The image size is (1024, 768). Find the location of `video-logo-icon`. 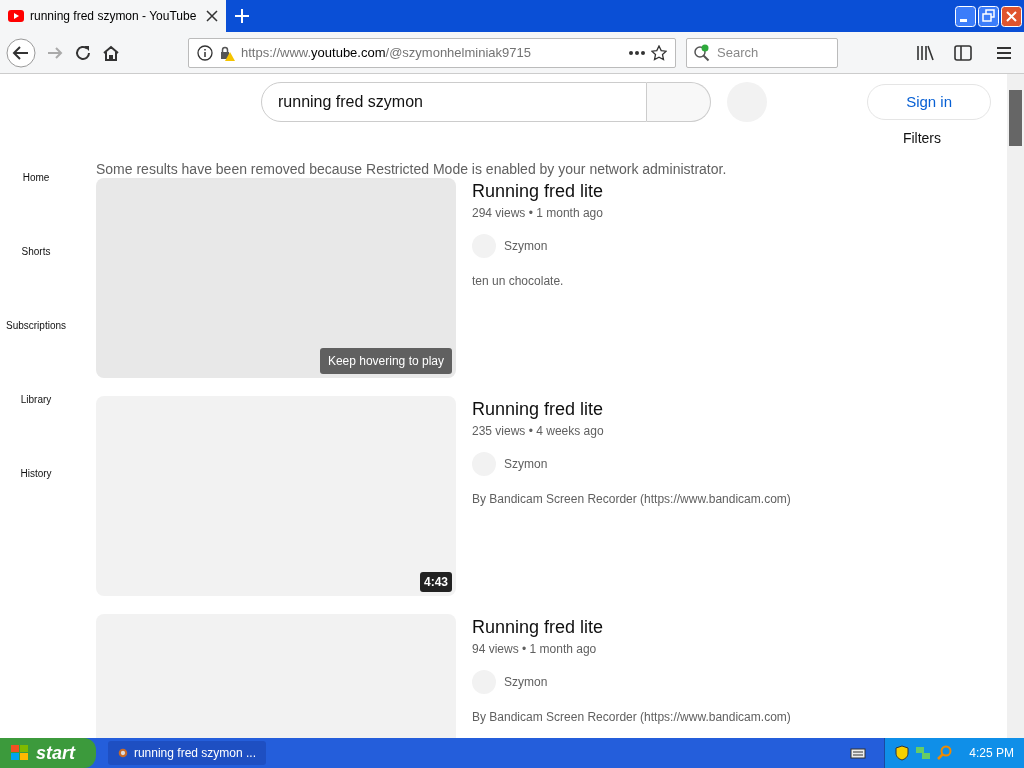

video-logo-icon is located at coordinates (16, 16).